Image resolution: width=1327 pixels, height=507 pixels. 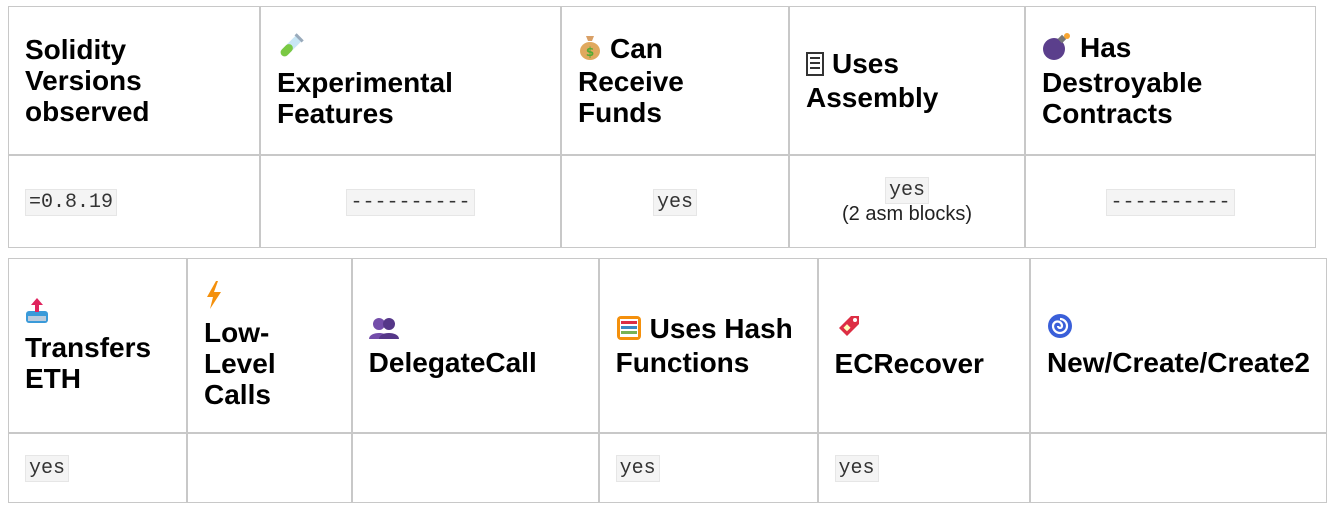 I want to click on header-experimental-features: Experimental Features, so click(x=410, y=80).